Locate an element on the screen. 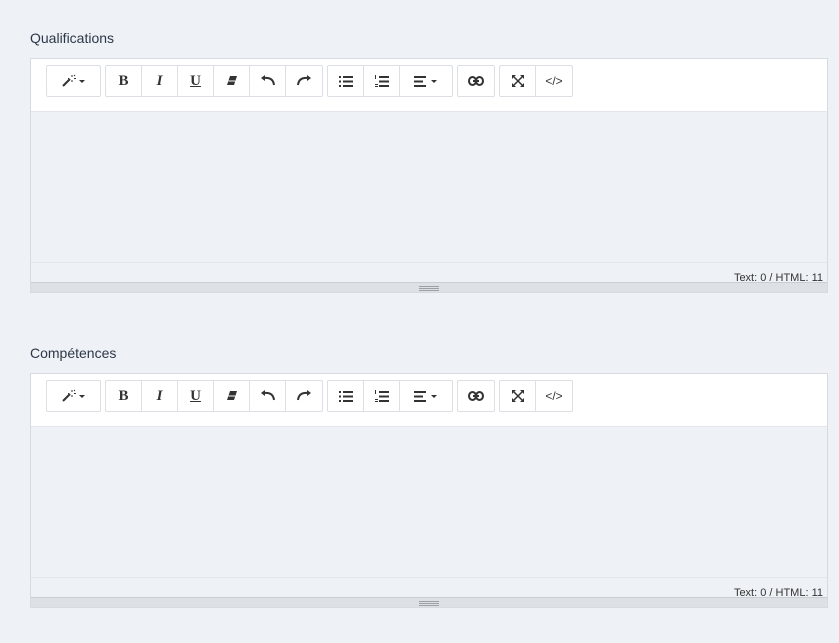 The height and width of the screenshot is (643, 839). field-label-competences: Compétences is located at coordinates (73, 353).